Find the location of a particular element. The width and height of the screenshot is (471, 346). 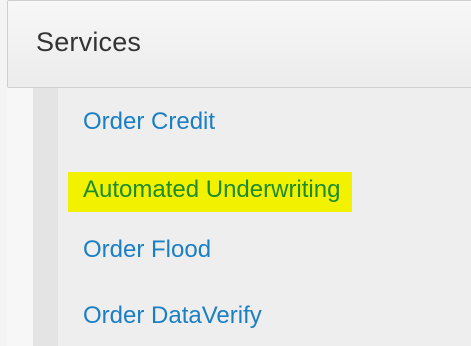

menu-item-order-dataverify: Order DataVerify is located at coordinates (172, 316).